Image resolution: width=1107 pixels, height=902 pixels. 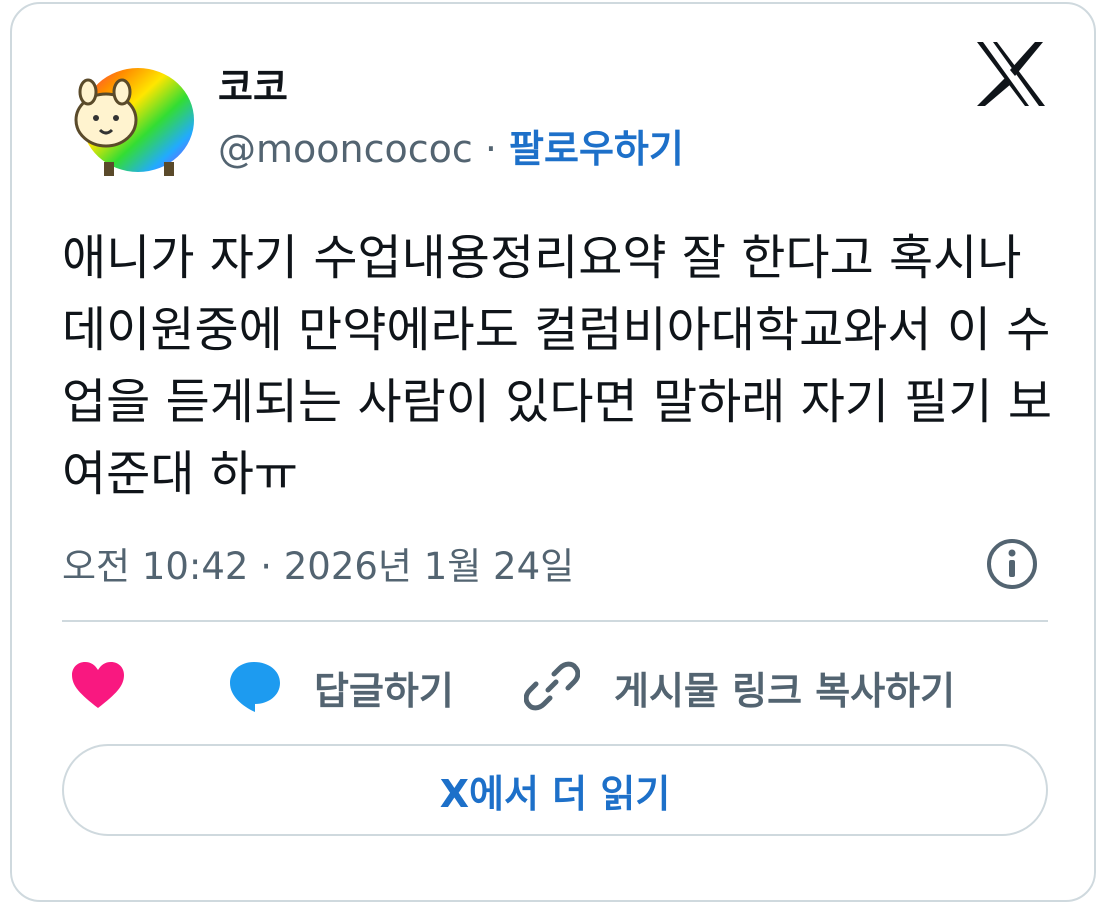 What do you see at coordinates (1011, 74) in the screenshot?
I see `x-logo-icon` at bounding box center [1011, 74].